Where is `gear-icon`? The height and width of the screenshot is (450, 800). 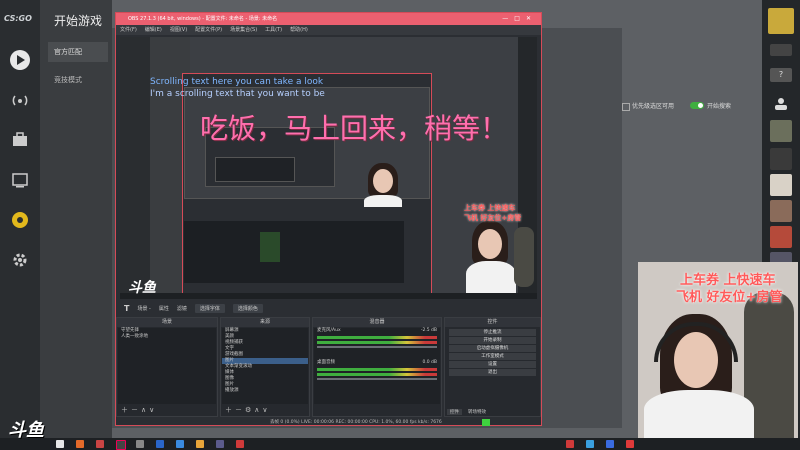 gear-icon is located at coordinates (20, 260).